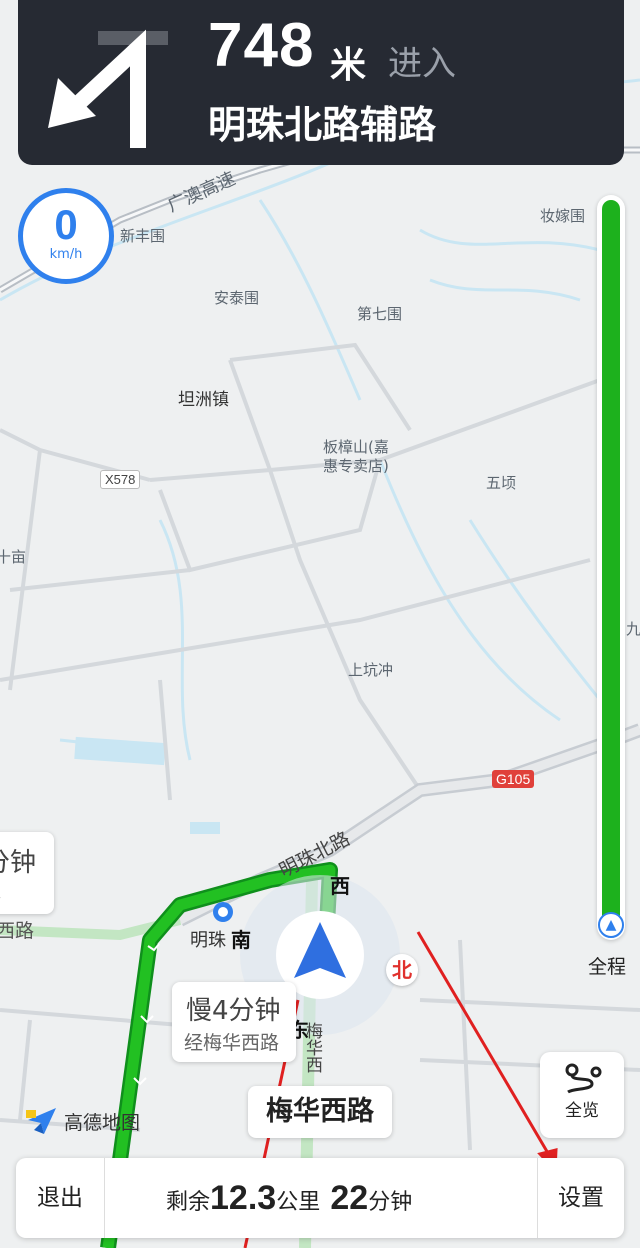  I want to click on amap-logo-icon, so click(41, 1121).